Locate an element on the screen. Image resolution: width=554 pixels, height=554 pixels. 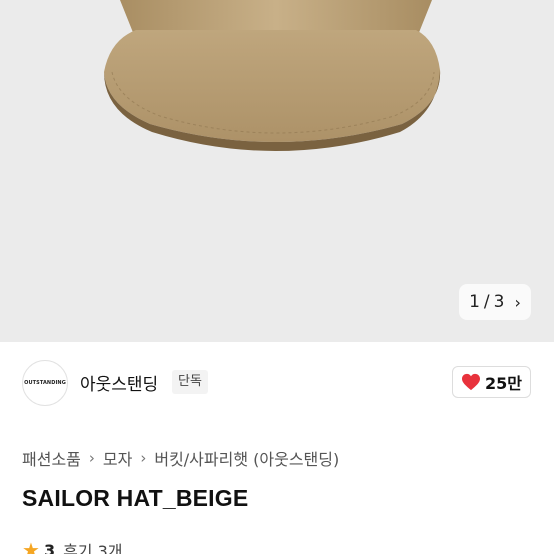
brand-logo: OUTSTANDING is located at coordinates (45, 383).